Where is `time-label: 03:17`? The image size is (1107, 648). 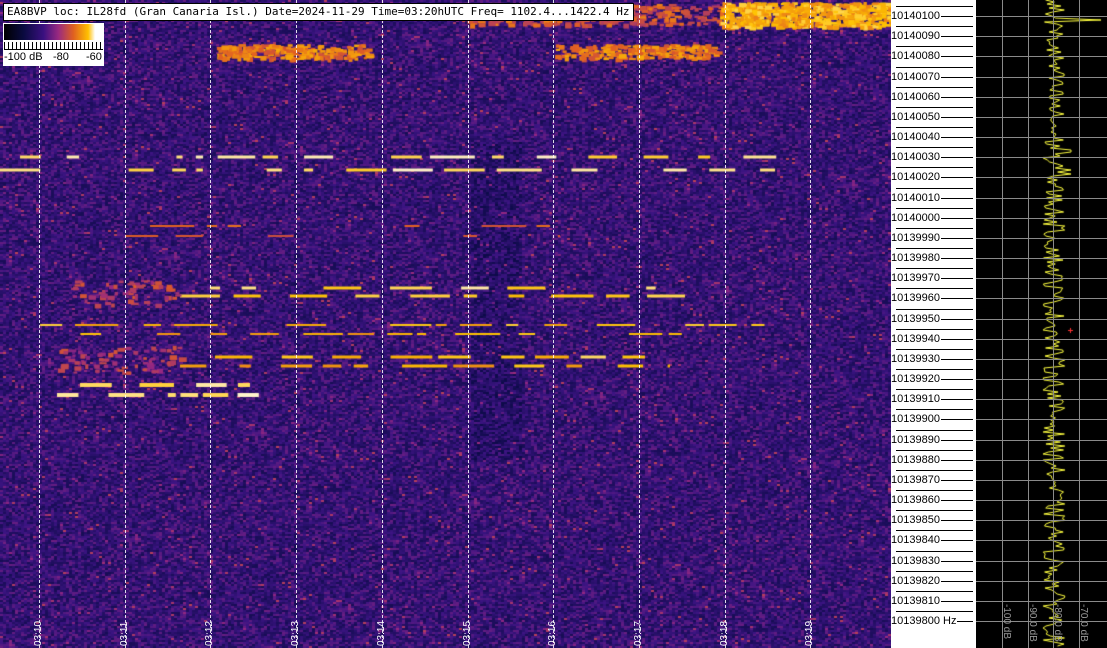 time-label: 03:17 is located at coordinates (638, 633).